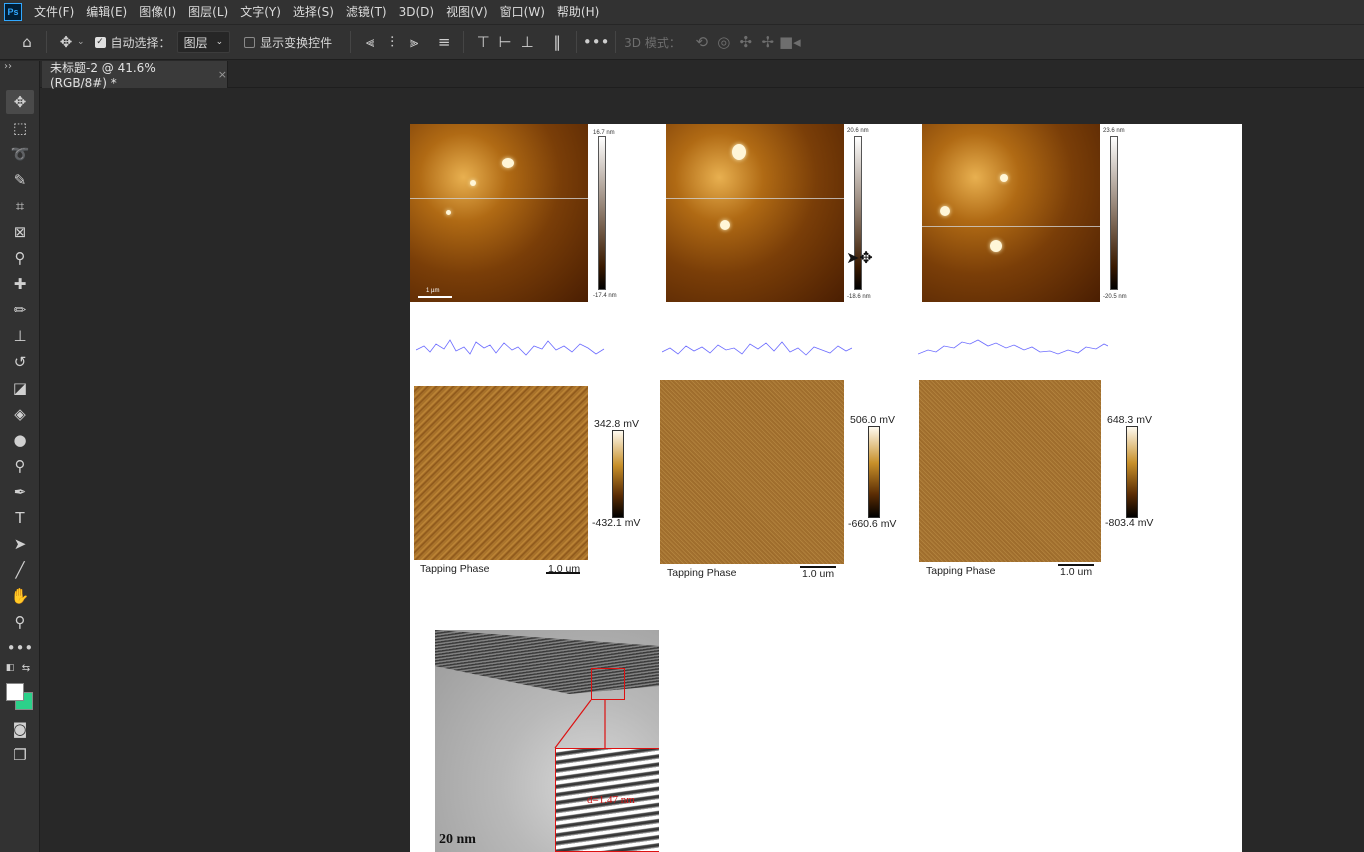 The height and width of the screenshot is (852, 1364). What do you see at coordinates (746, 42) in the screenshot?
I see `3d-pan-icon: ✣` at bounding box center [746, 42].